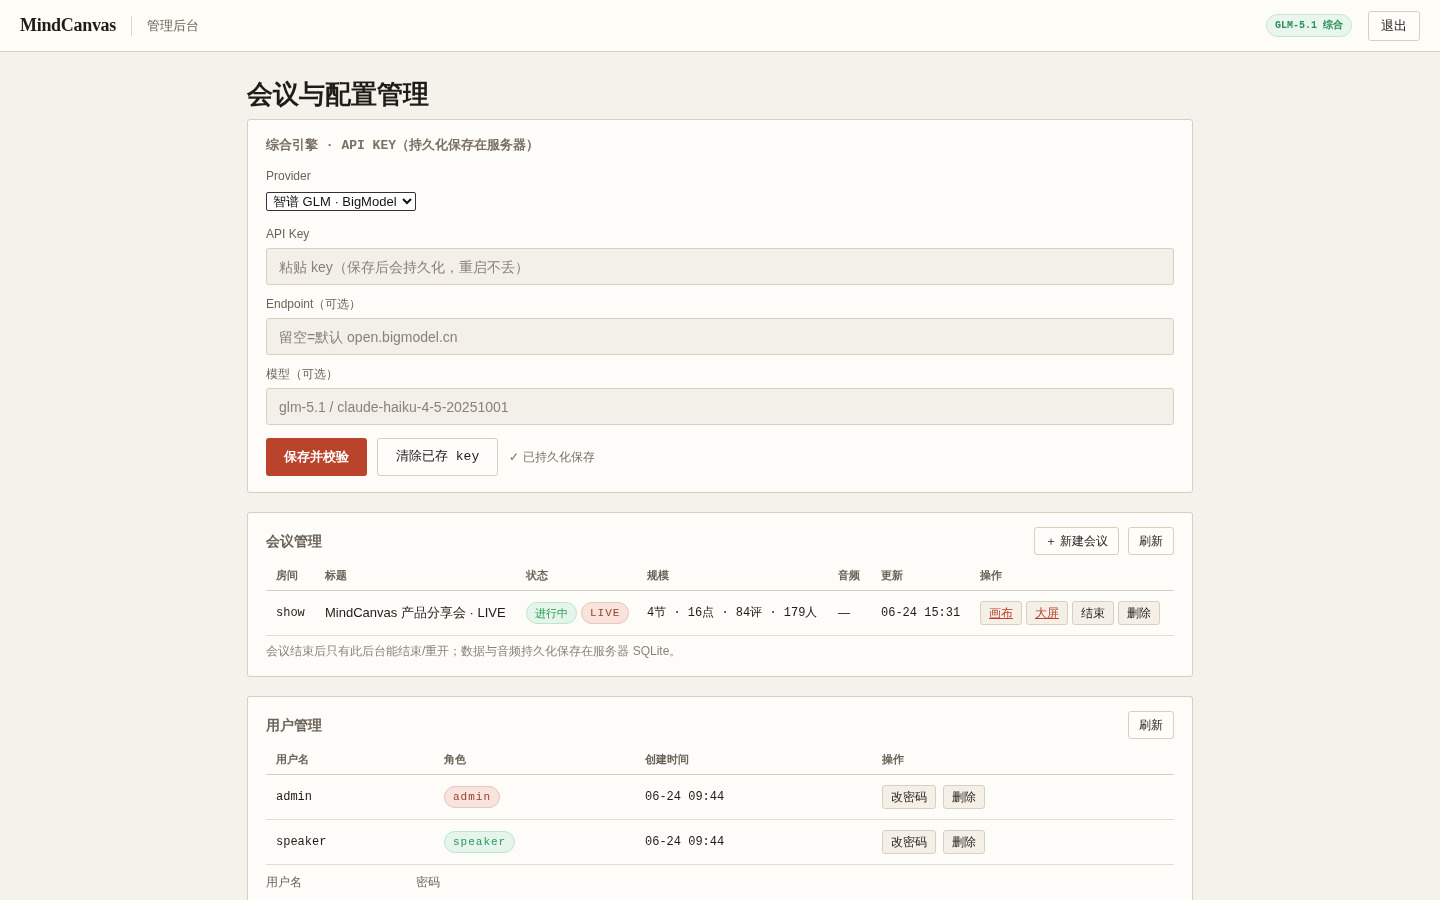 Image resolution: width=1440 pixels, height=900 pixels. Describe the element at coordinates (921, 613) in the screenshot. I see `table-cell-text: 06-24 15:31` at that location.